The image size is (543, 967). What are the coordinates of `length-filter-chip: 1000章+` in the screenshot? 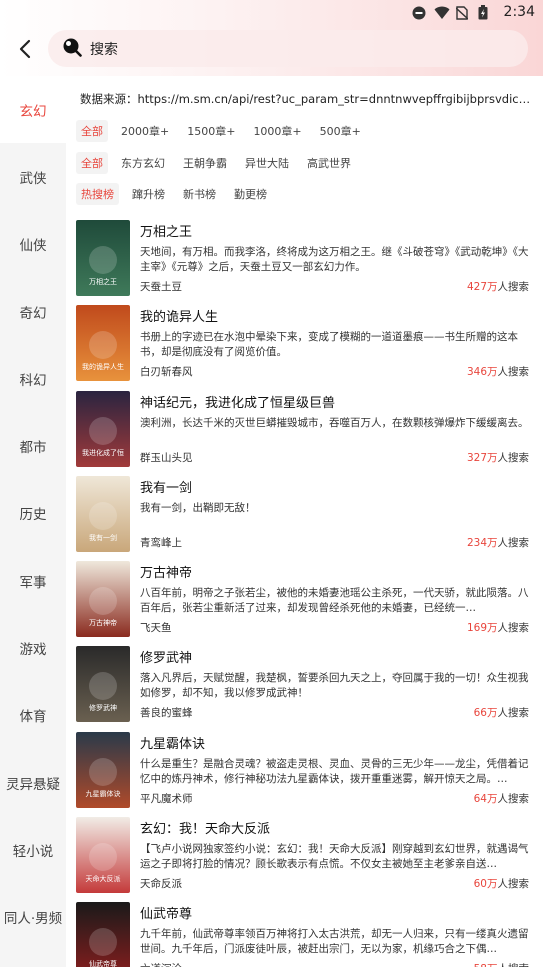 It's located at (277, 131).